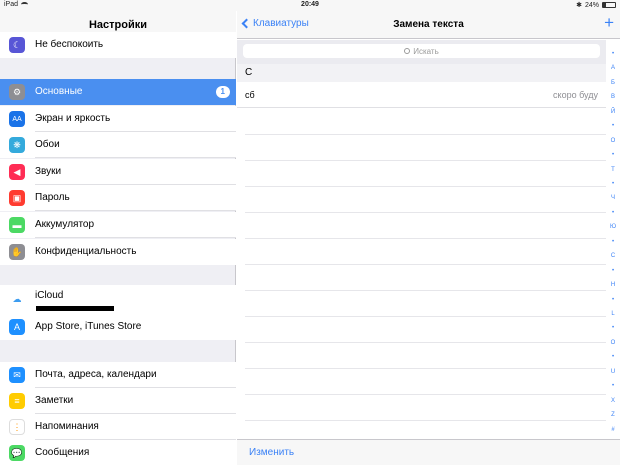 This screenshot has height=465, width=620. I want to click on section-header: С, so click(421, 73).